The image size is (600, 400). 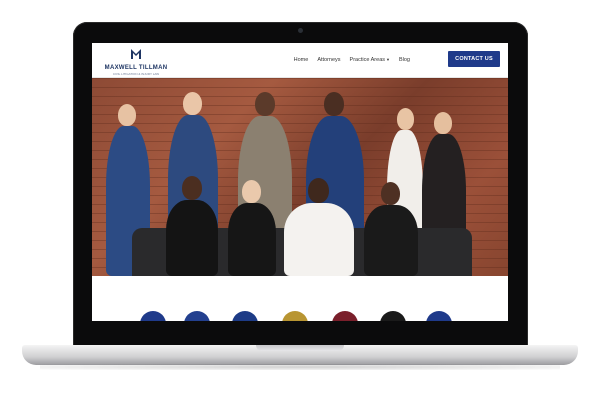 What do you see at coordinates (388, 59) in the screenshot?
I see `chevron-down-icon: ▼` at bounding box center [388, 59].